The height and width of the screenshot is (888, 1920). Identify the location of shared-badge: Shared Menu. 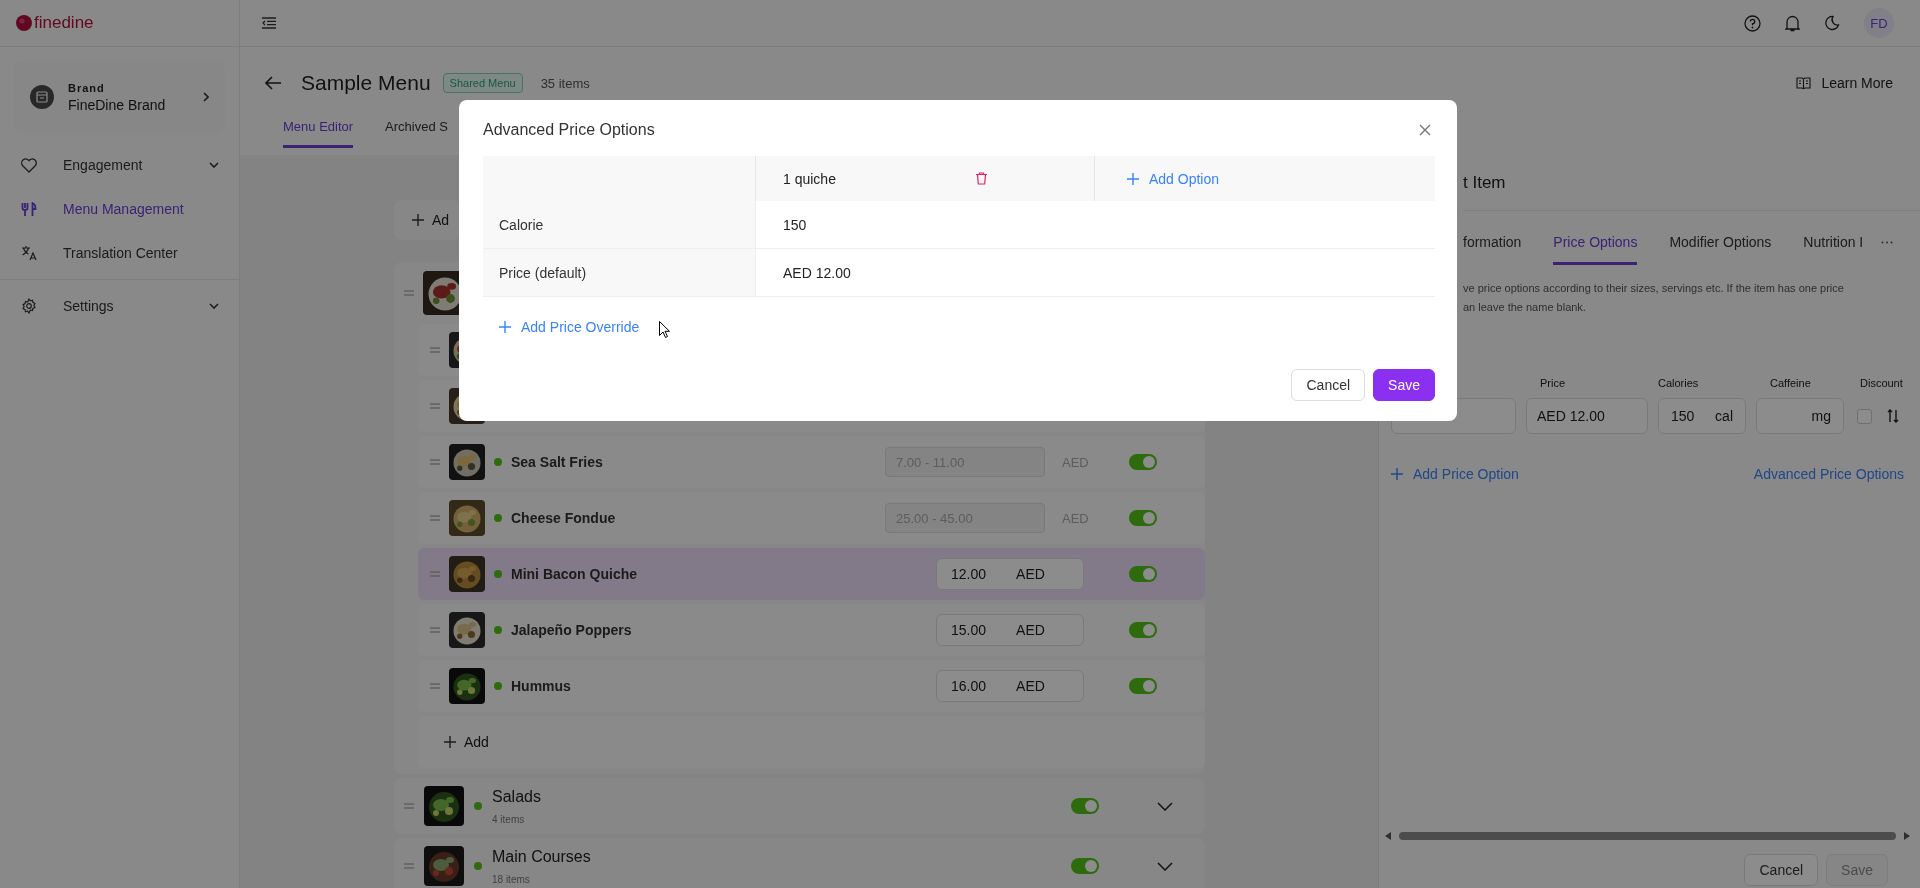
(482, 83).